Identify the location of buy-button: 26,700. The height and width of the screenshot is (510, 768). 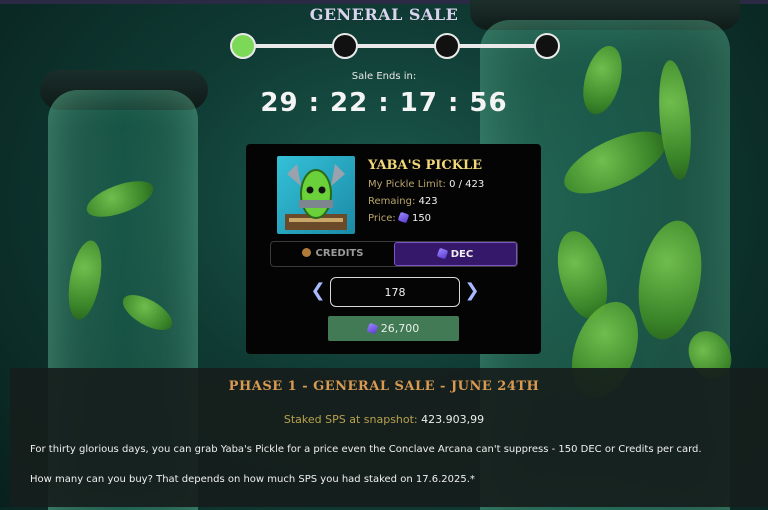
(393, 328).